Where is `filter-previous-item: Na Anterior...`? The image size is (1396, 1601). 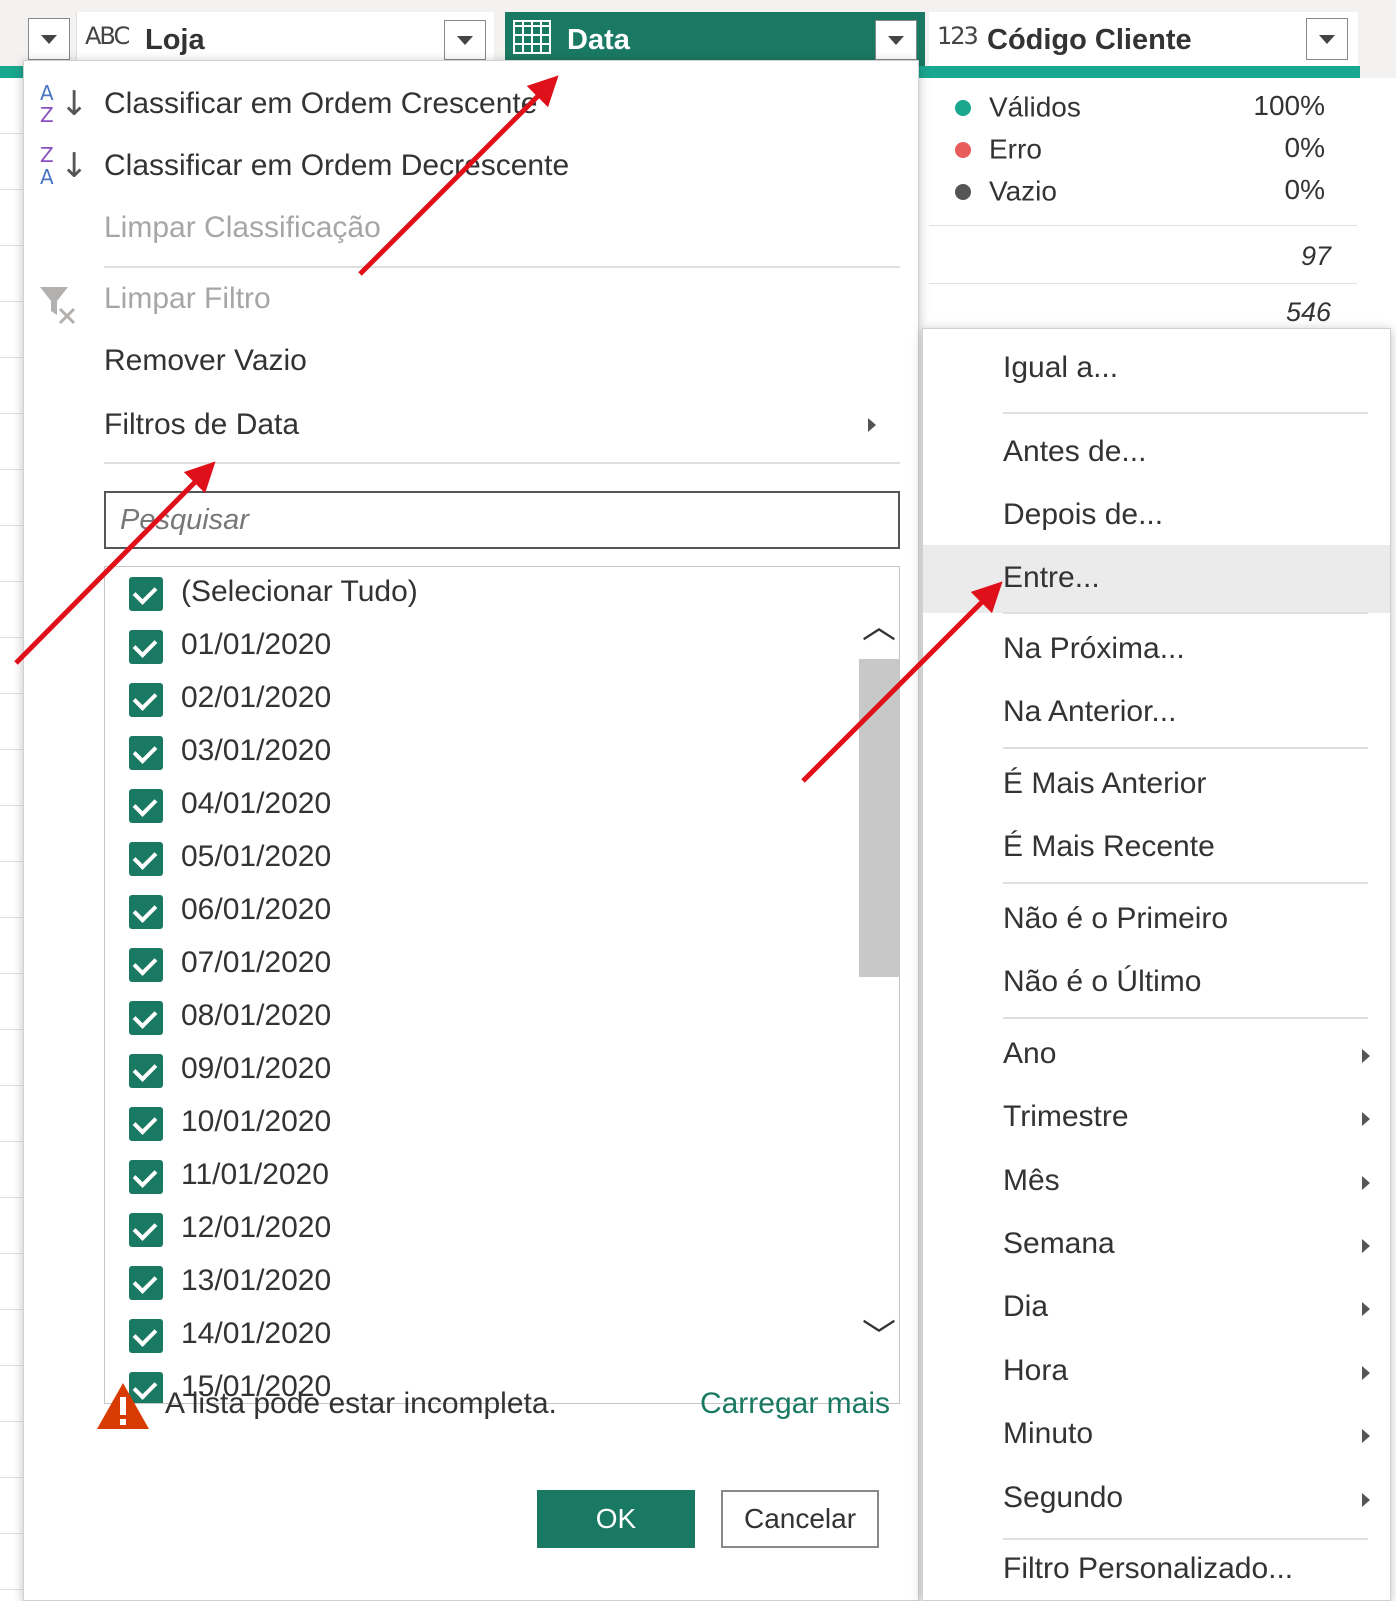
filter-previous-item: Na Anterior... is located at coordinates (1156, 714).